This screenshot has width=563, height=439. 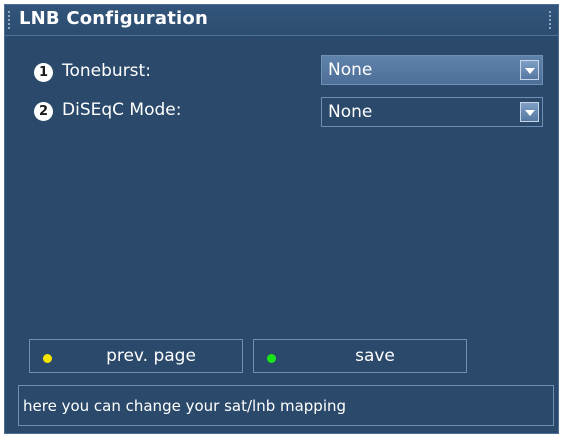 I want to click on yellow-dot-icon, so click(x=47, y=358).